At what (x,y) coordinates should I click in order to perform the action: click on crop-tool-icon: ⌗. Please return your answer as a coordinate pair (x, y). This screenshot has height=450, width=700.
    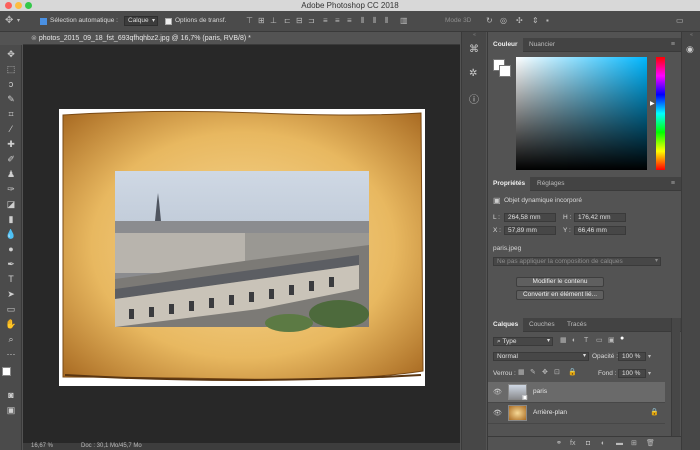
    Looking at the image, I should click on (11, 114).